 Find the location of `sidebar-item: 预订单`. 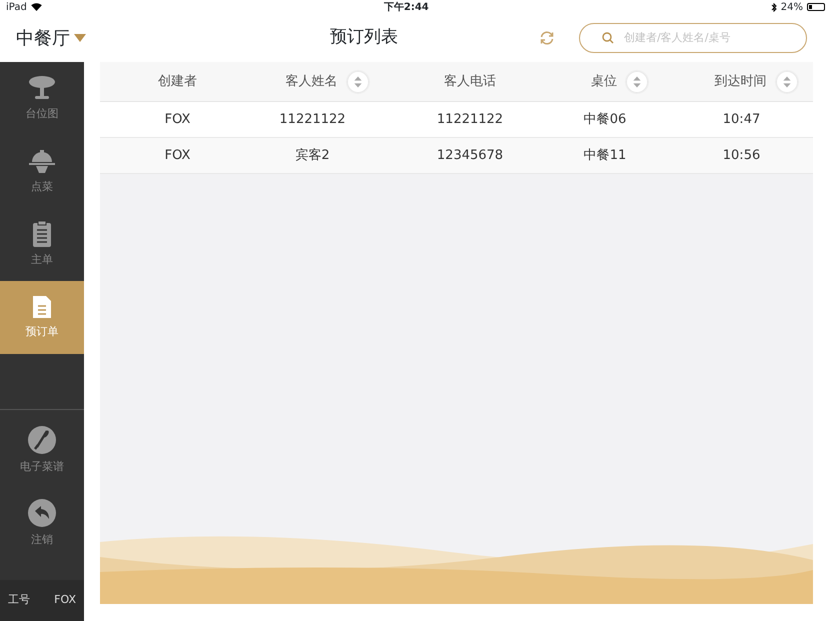

sidebar-item: 预订单 is located at coordinates (42, 317).